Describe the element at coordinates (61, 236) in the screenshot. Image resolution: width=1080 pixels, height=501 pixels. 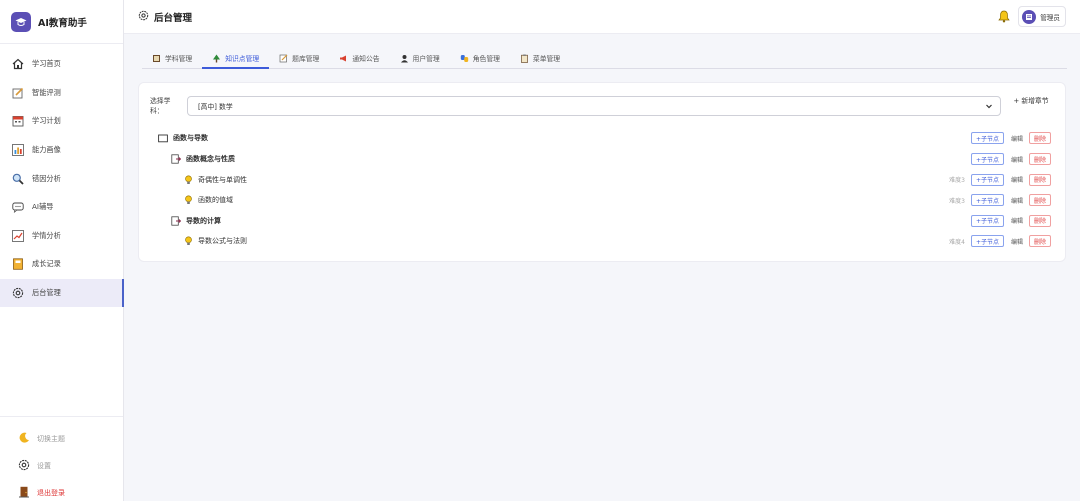
I see `sidebar-item-learning-analysis: 学情分析` at that location.